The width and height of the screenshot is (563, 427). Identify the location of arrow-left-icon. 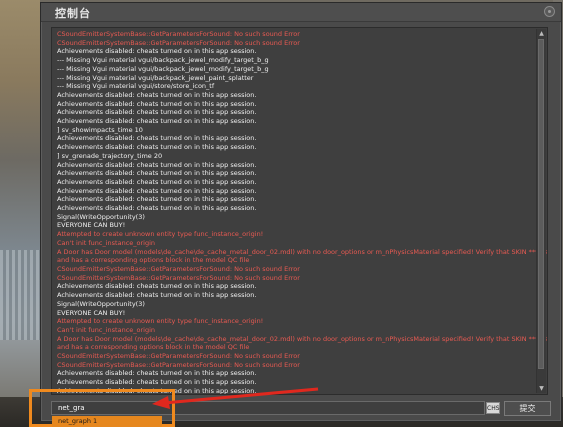
(235, 398).